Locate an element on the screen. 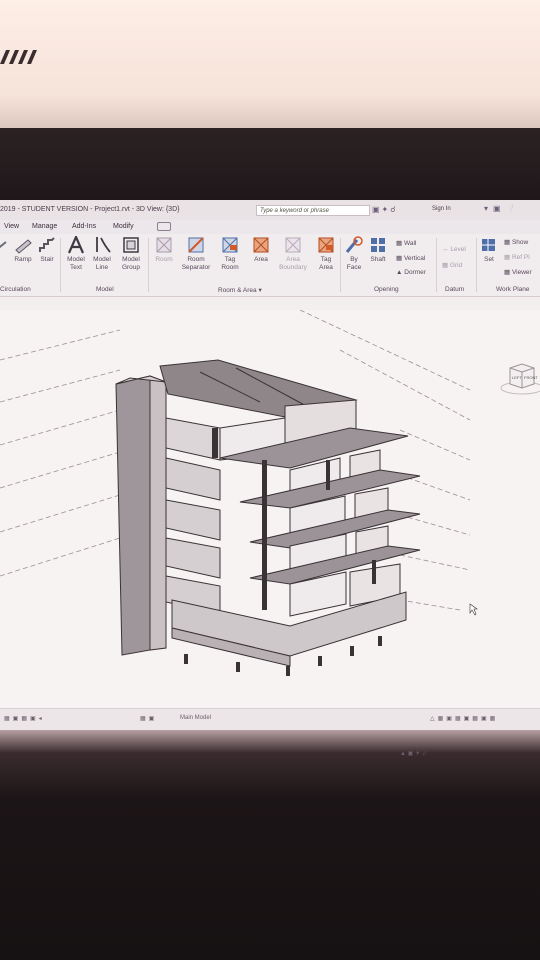 The width and height of the screenshot is (540, 960). tag-area-label: Tag Area is located at coordinates (326, 263).